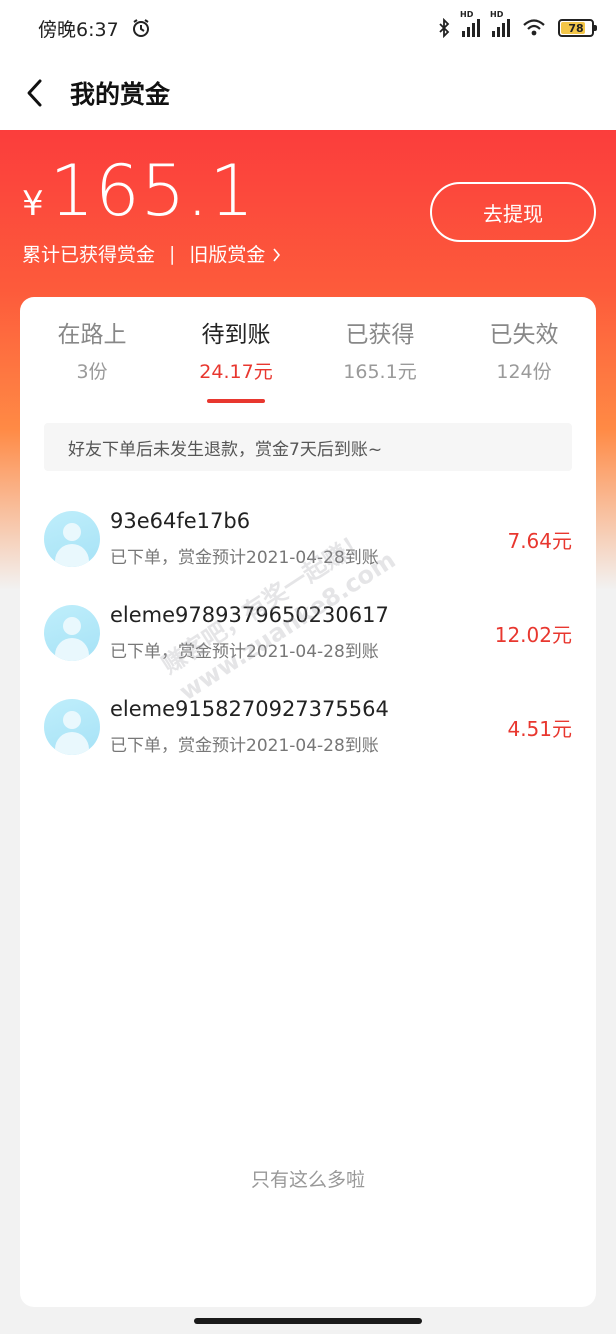 The width and height of the screenshot is (616, 1334). Describe the element at coordinates (78, 29) in the screenshot. I see `status-time: 傍晚6:37` at that location.